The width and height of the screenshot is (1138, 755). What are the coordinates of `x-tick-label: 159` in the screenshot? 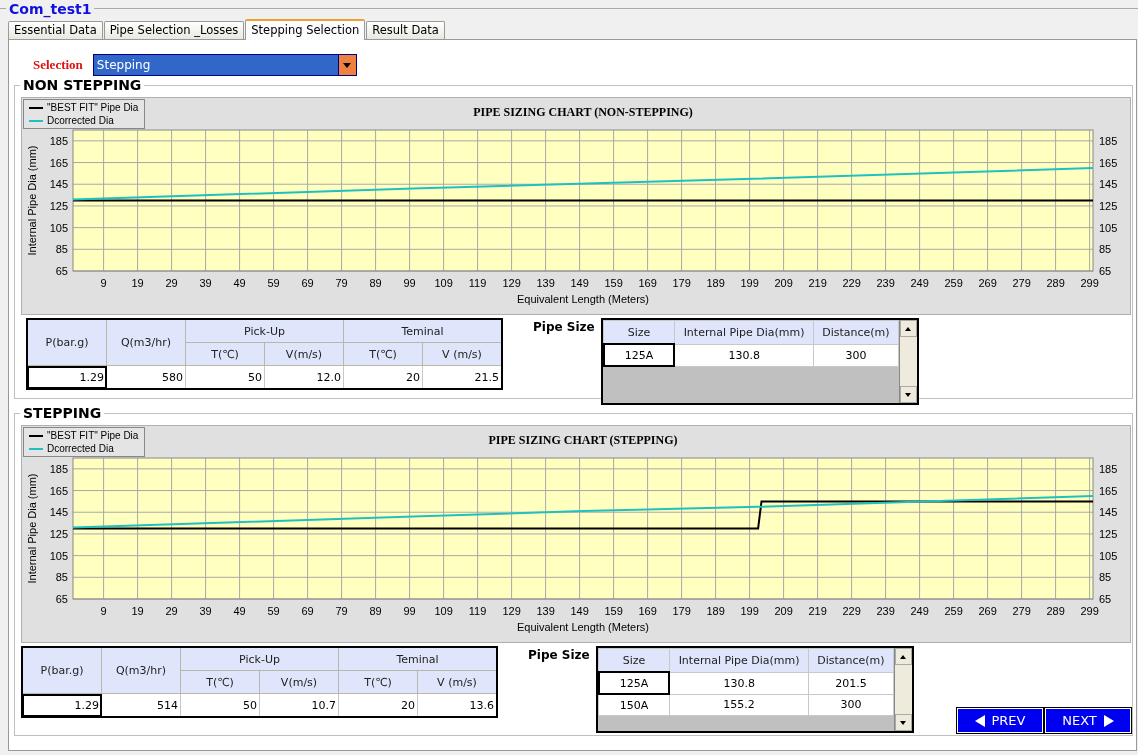 It's located at (613, 283).